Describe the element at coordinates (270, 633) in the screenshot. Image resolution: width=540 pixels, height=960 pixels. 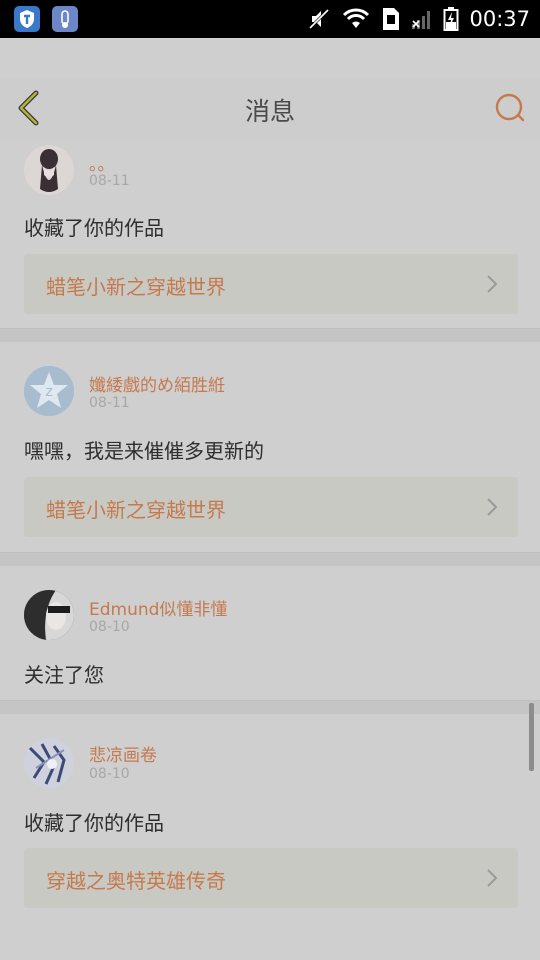
I see `list-item: Edmund似懂非懂 08-10 关注了您` at that location.